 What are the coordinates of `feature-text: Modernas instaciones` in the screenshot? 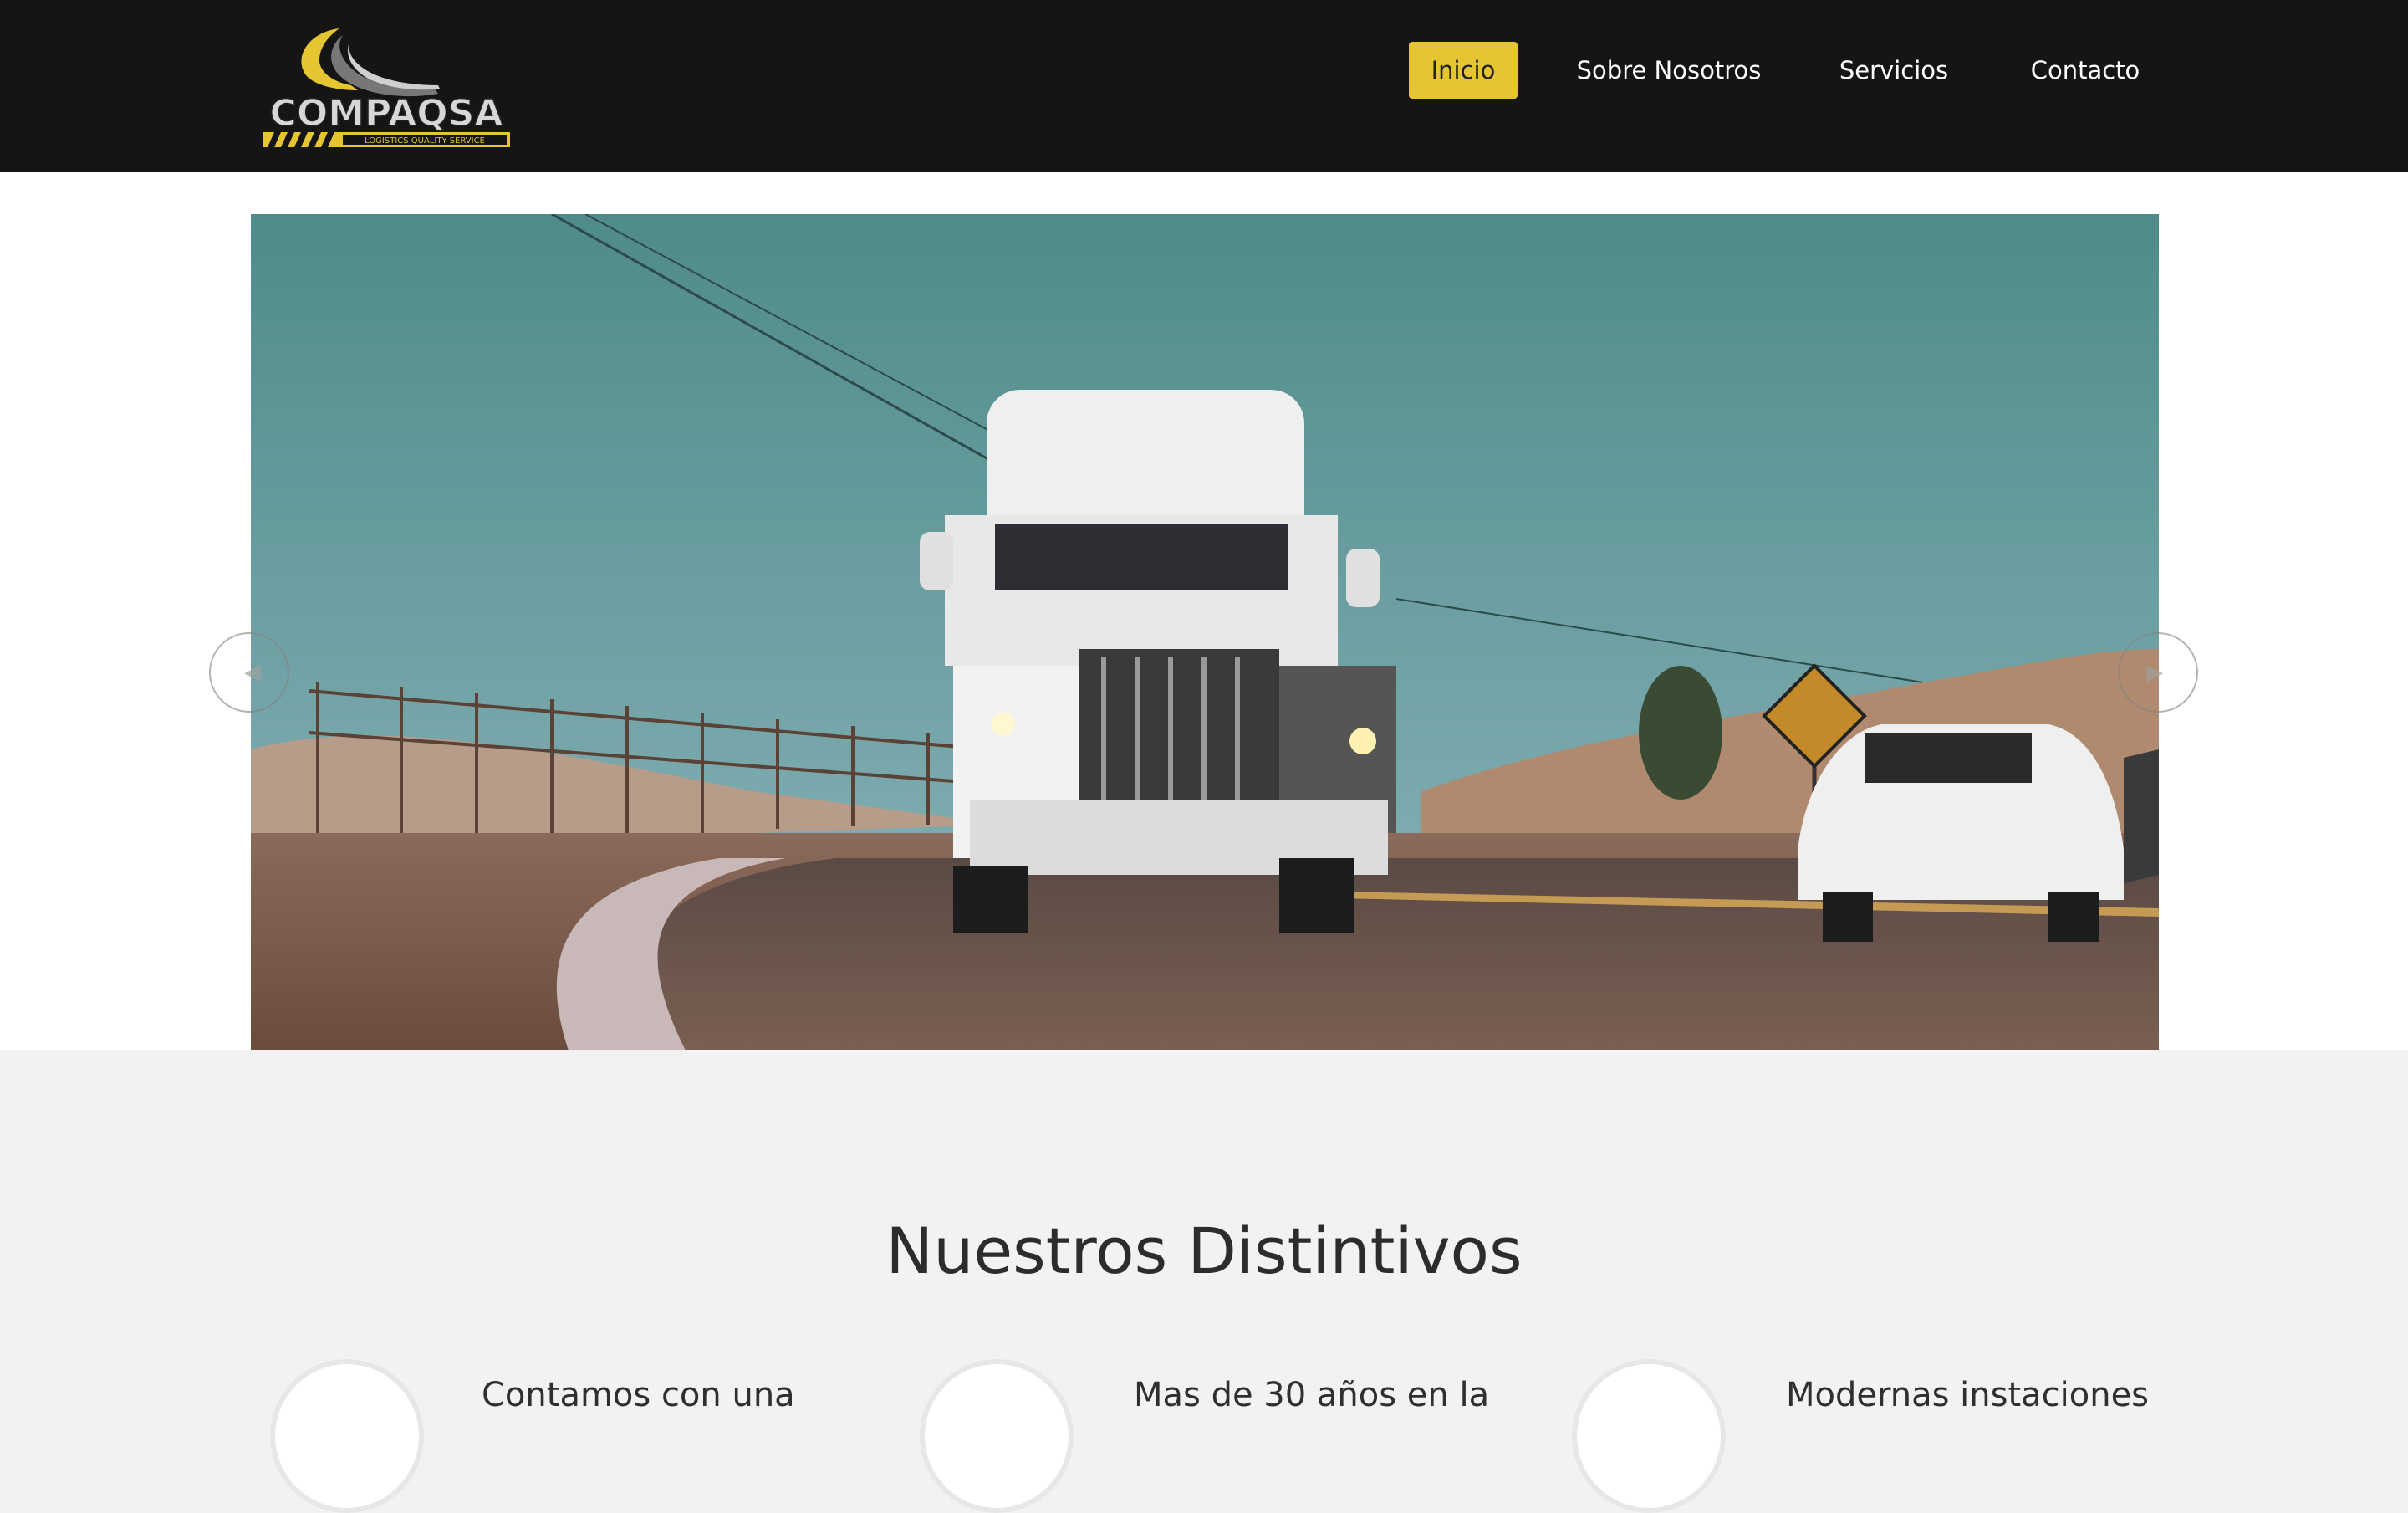 It's located at (1968, 1395).